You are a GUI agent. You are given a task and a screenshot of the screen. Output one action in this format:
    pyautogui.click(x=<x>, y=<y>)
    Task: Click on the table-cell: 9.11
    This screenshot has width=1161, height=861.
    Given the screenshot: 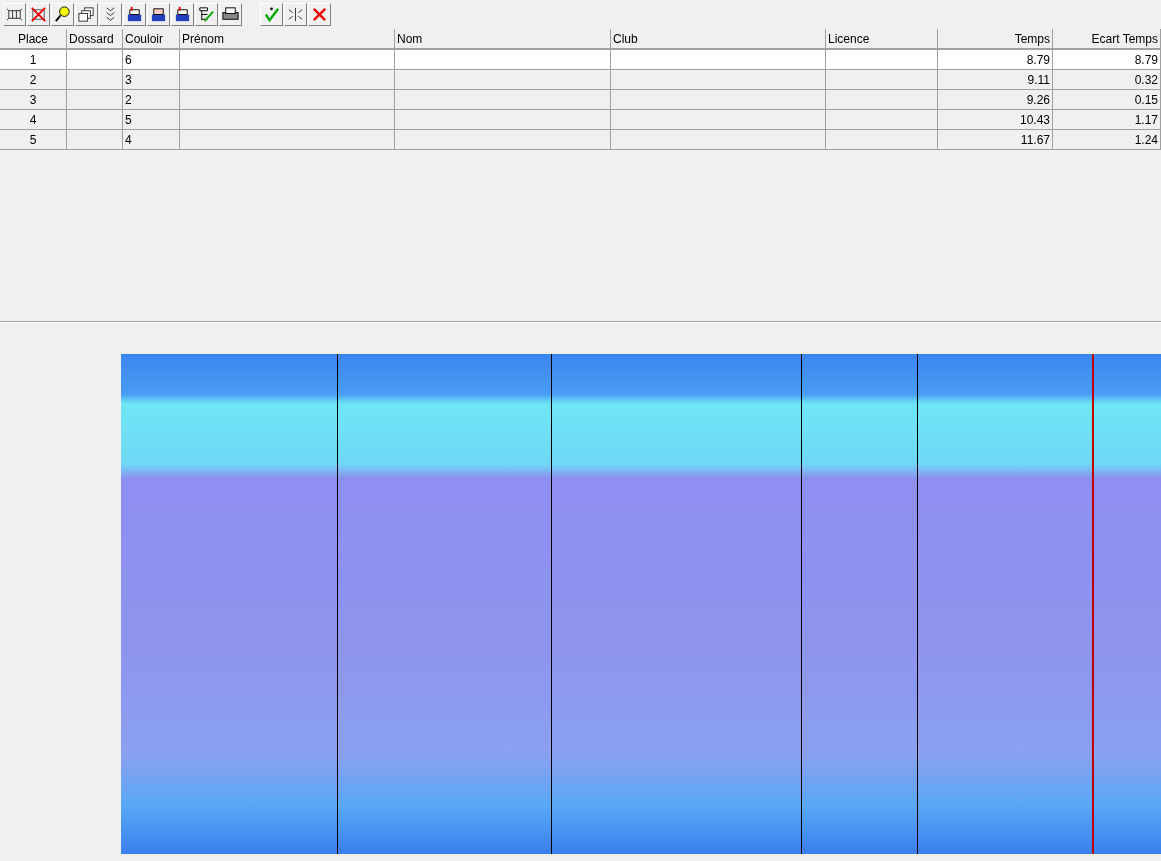 What is the action you would take?
    pyautogui.click(x=995, y=79)
    